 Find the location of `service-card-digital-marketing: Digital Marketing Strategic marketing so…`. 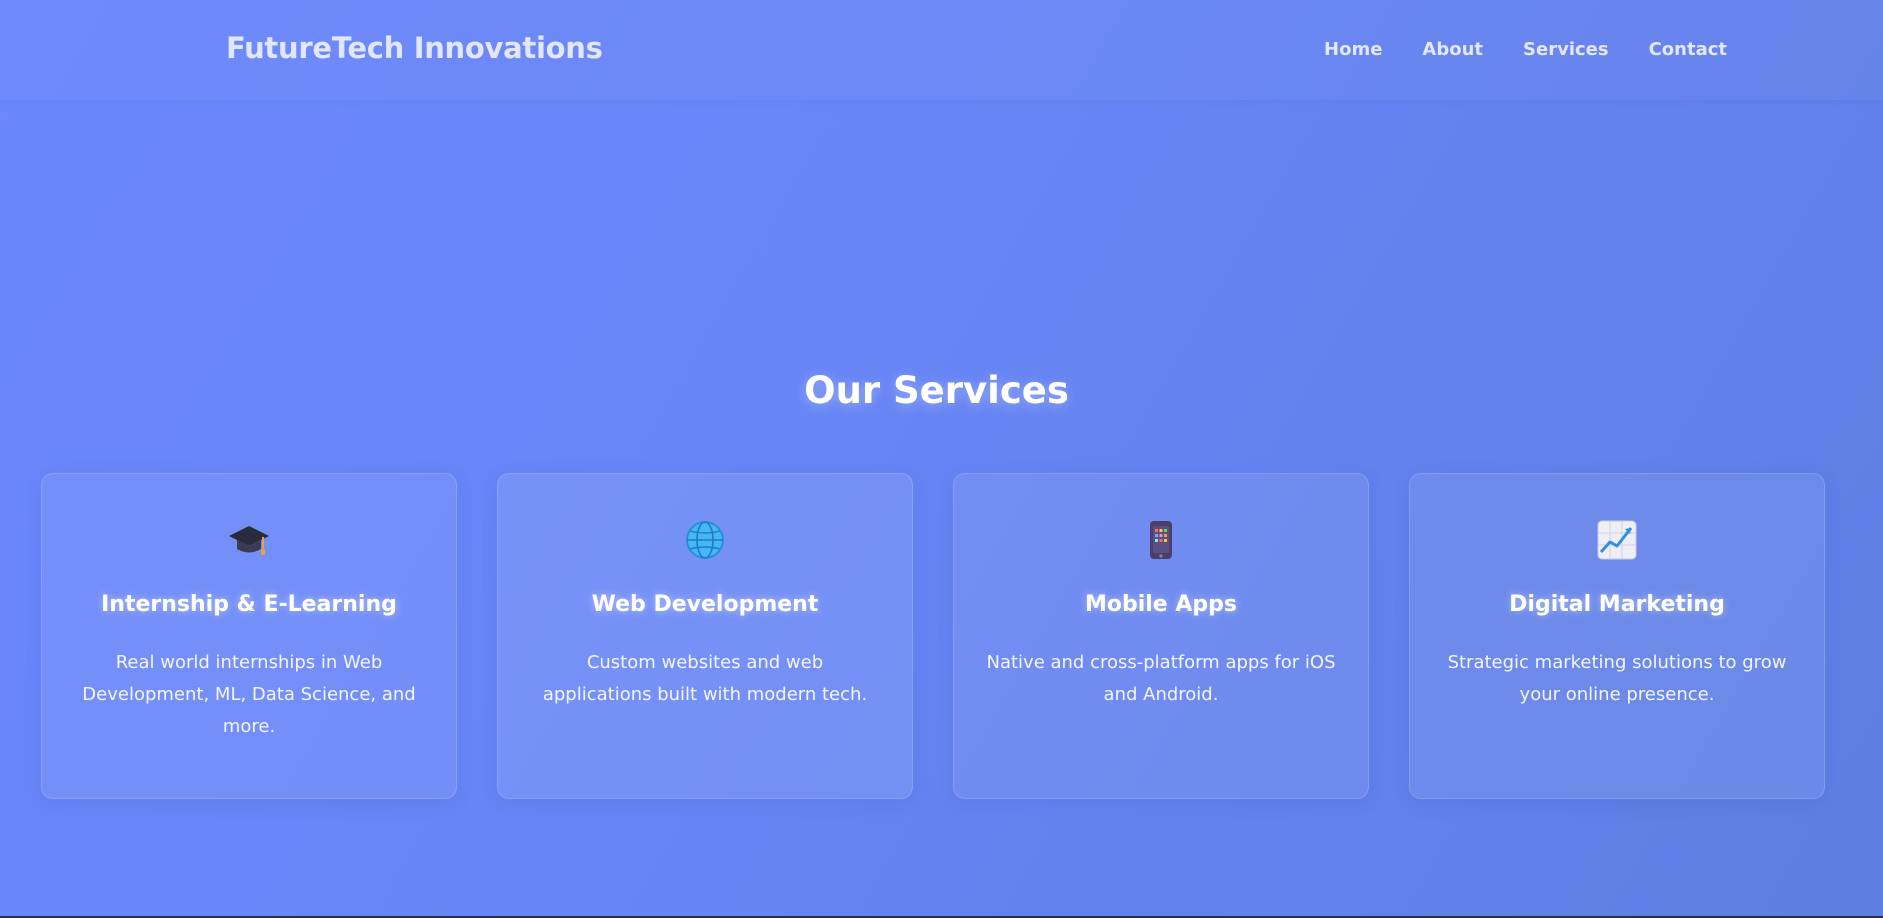

service-card-digital-marketing: Digital Marketing Strategic marketing so… is located at coordinates (1617, 636).